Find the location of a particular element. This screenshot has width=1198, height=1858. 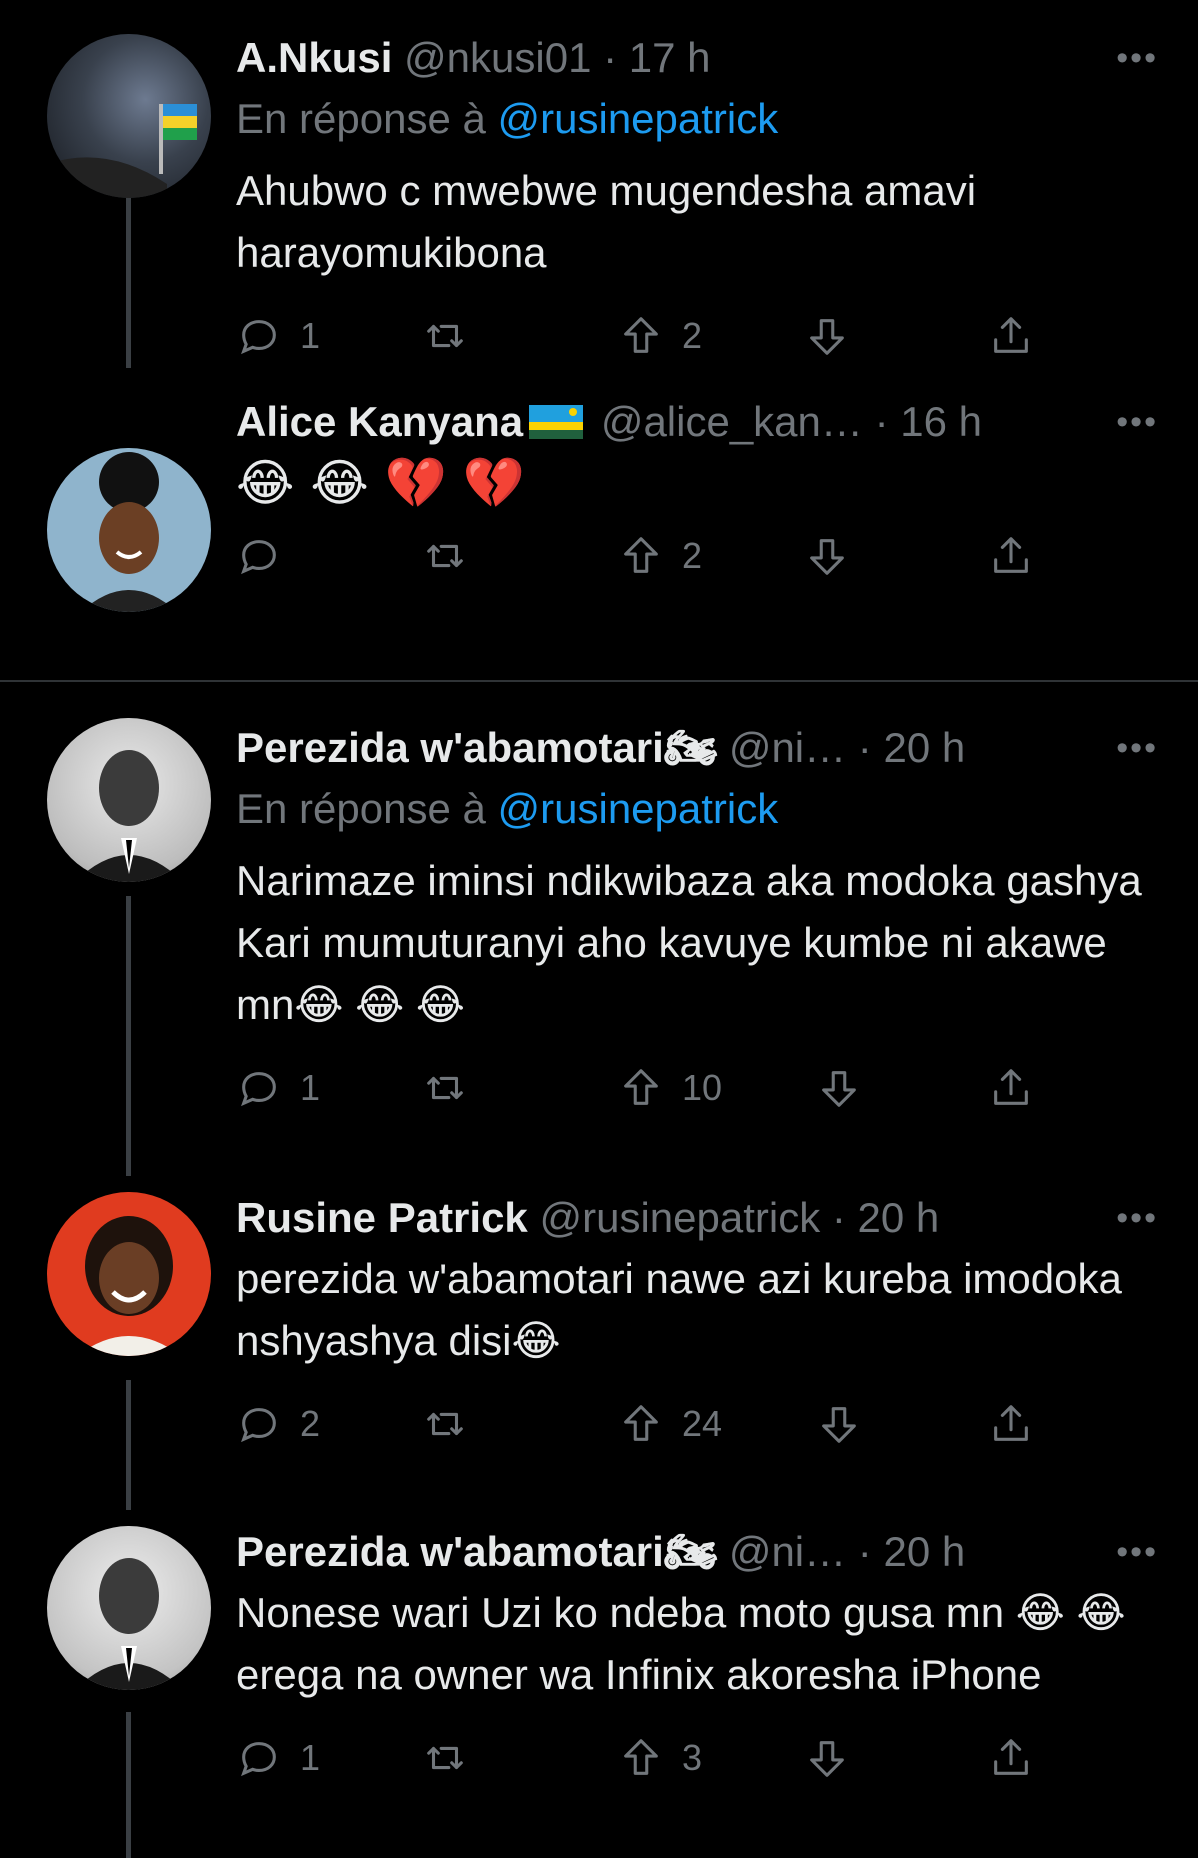

reply-button is located at coordinates (259, 556).